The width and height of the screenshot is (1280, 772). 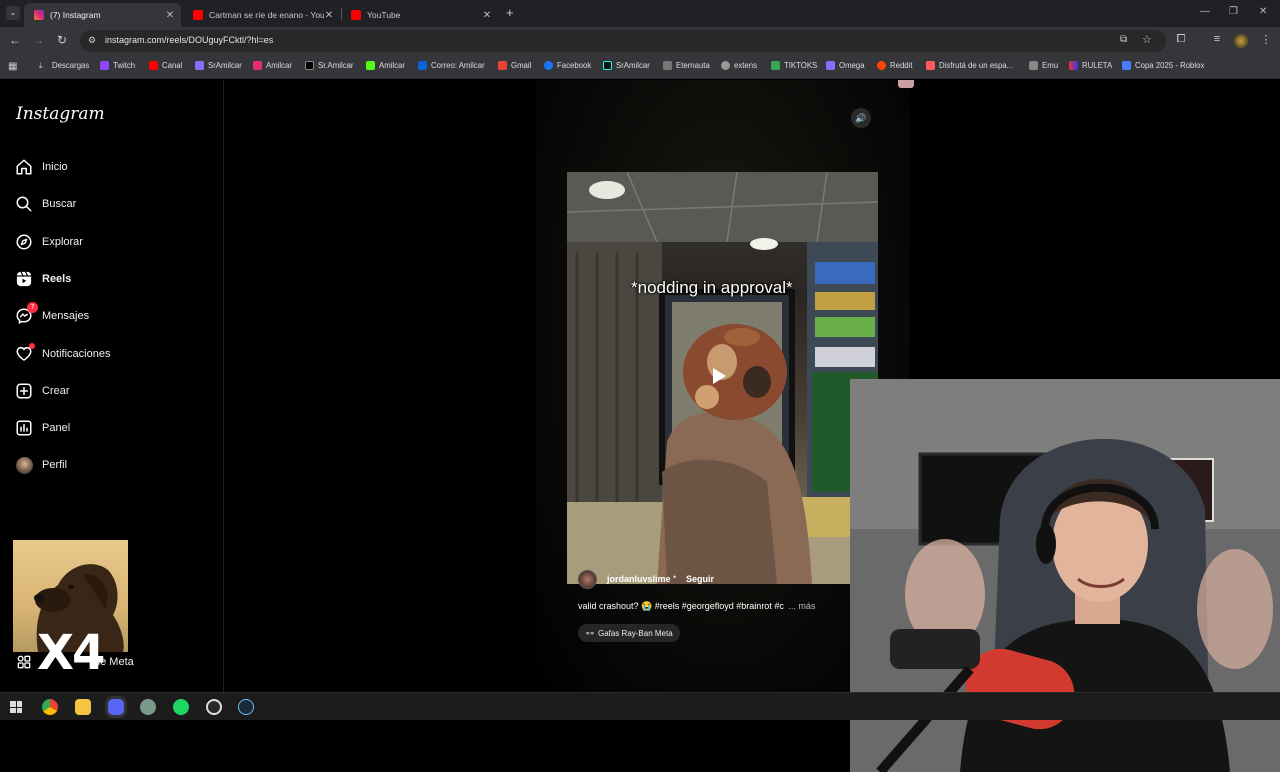 What do you see at coordinates (830, 65) in the screenshot?
I see `omega-icon` at bounding box center [830, 65].